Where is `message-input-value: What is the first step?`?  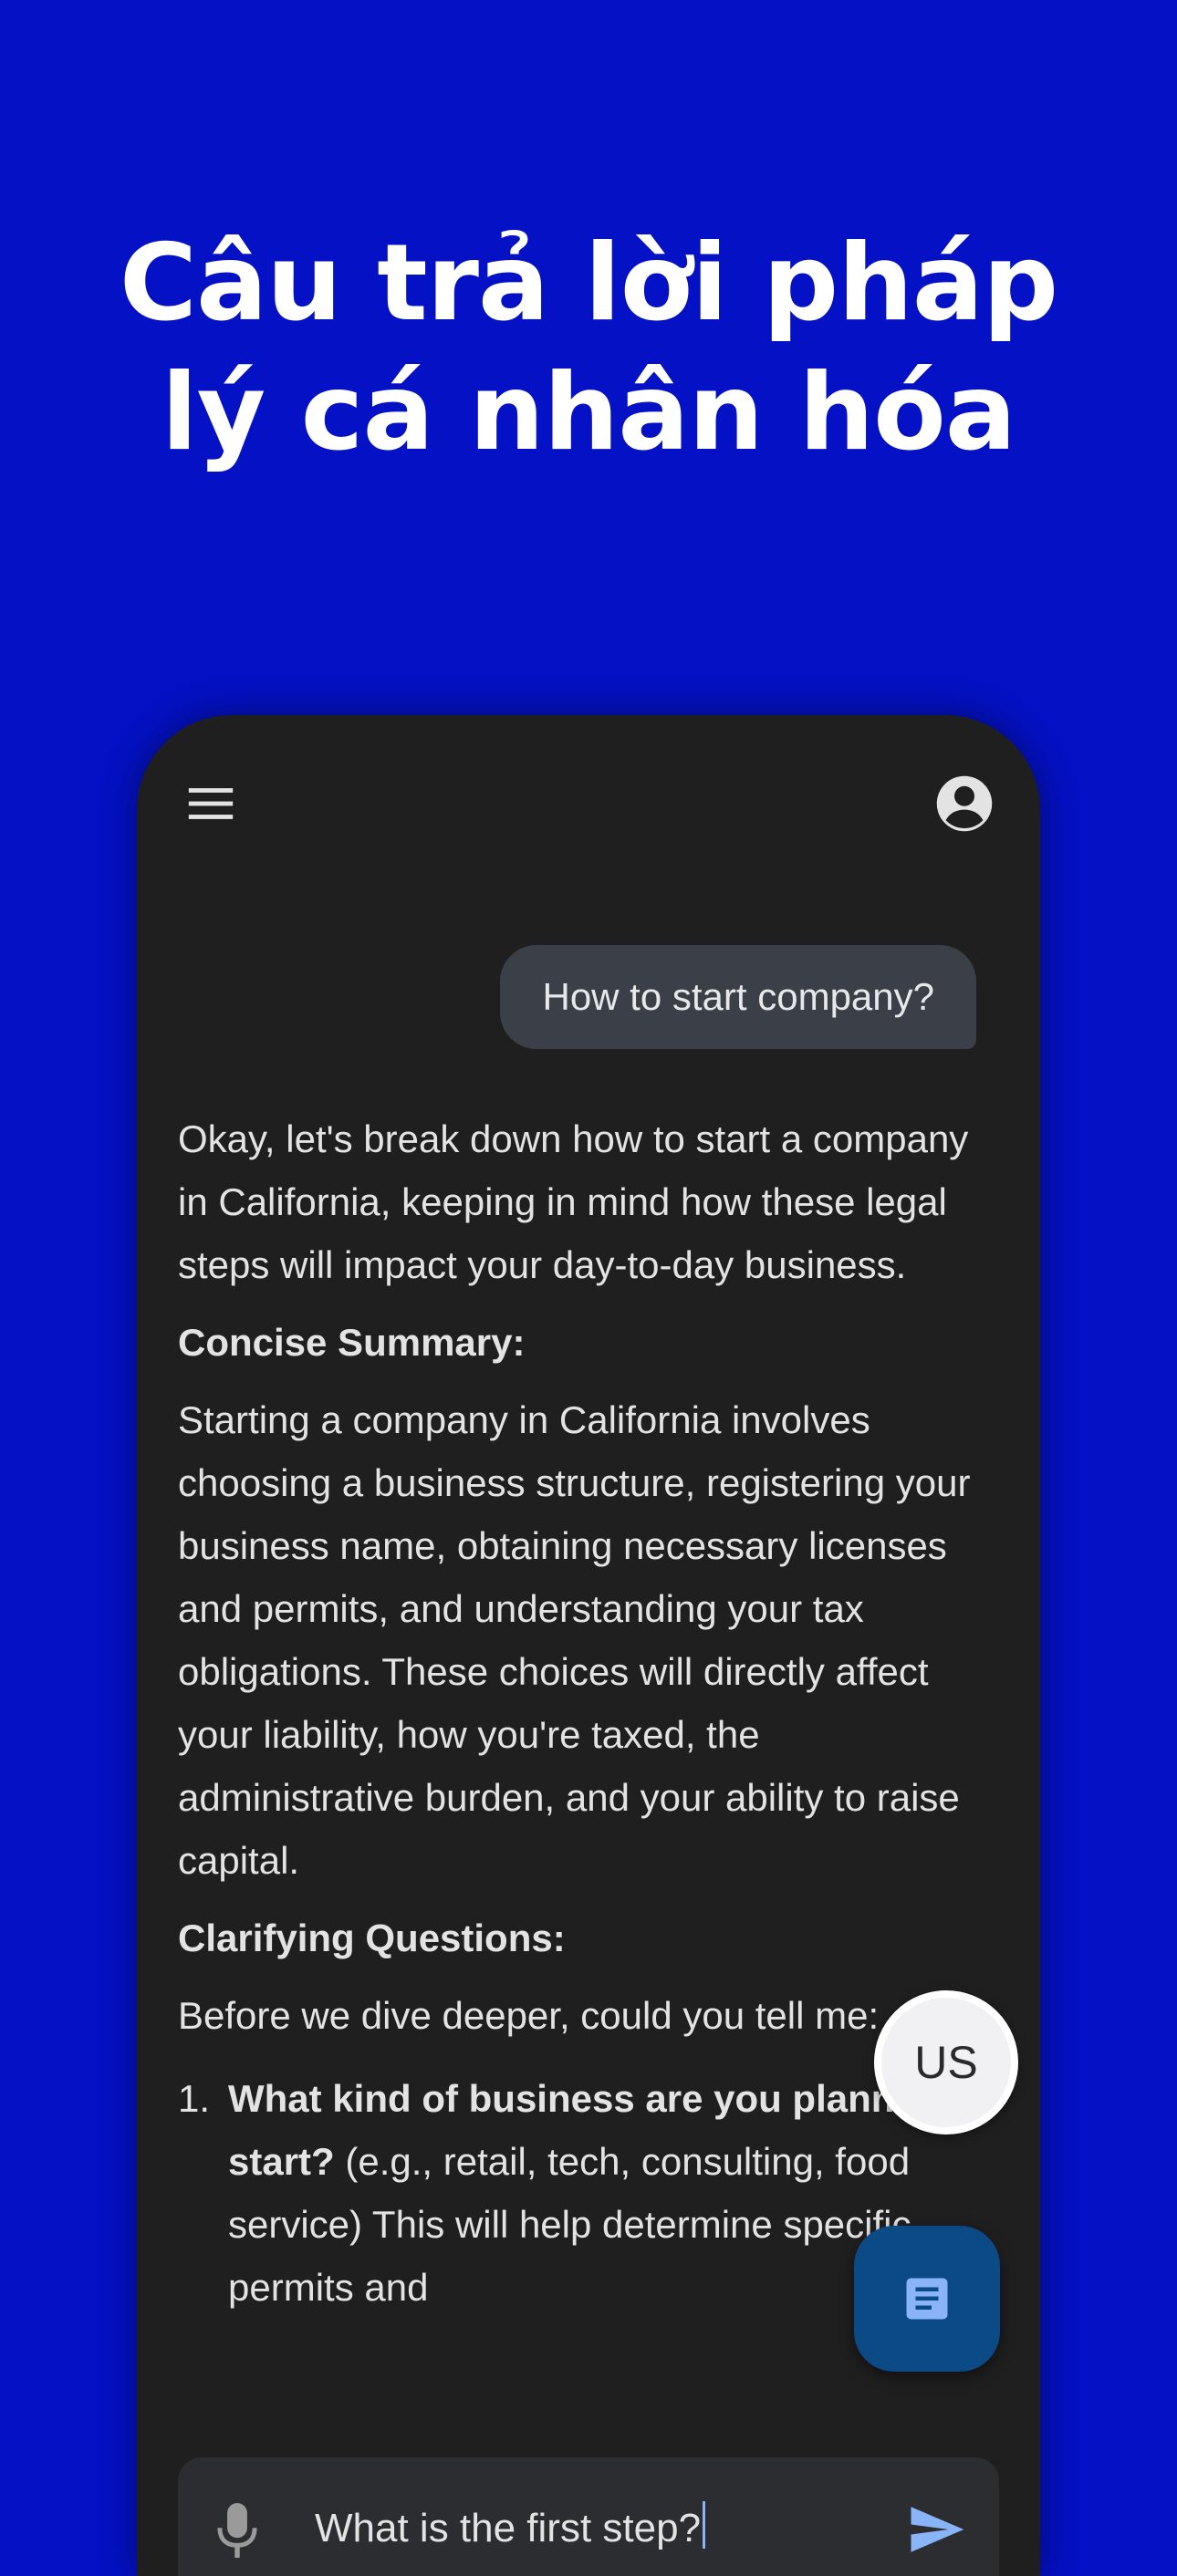 message-input-value: What is the first step? is located at coordinates (509, 2528).